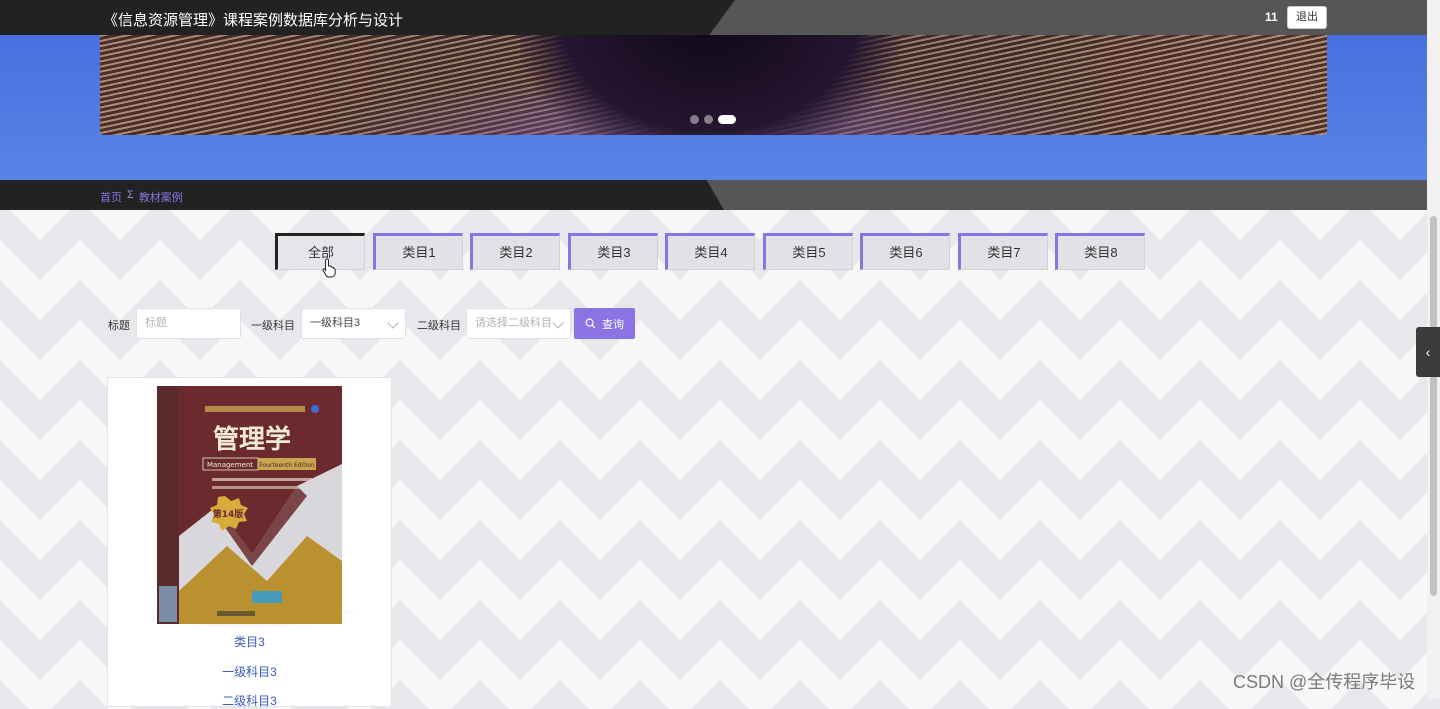 The height and width of the screenshot is (709, 1440). Describe the element at coordinates (188, 323) in the screenshot. I see `title-search-input: 标题` at that location.